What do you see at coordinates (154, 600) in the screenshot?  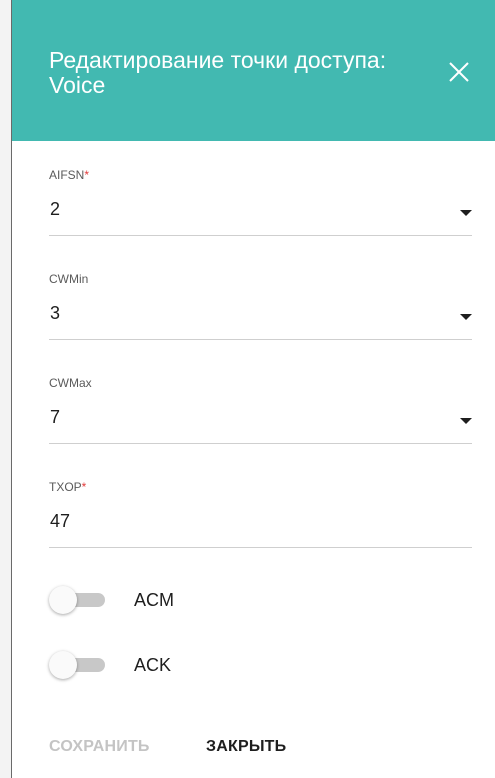 I see `acm-label: ACM` at bounding box center [154, 600].